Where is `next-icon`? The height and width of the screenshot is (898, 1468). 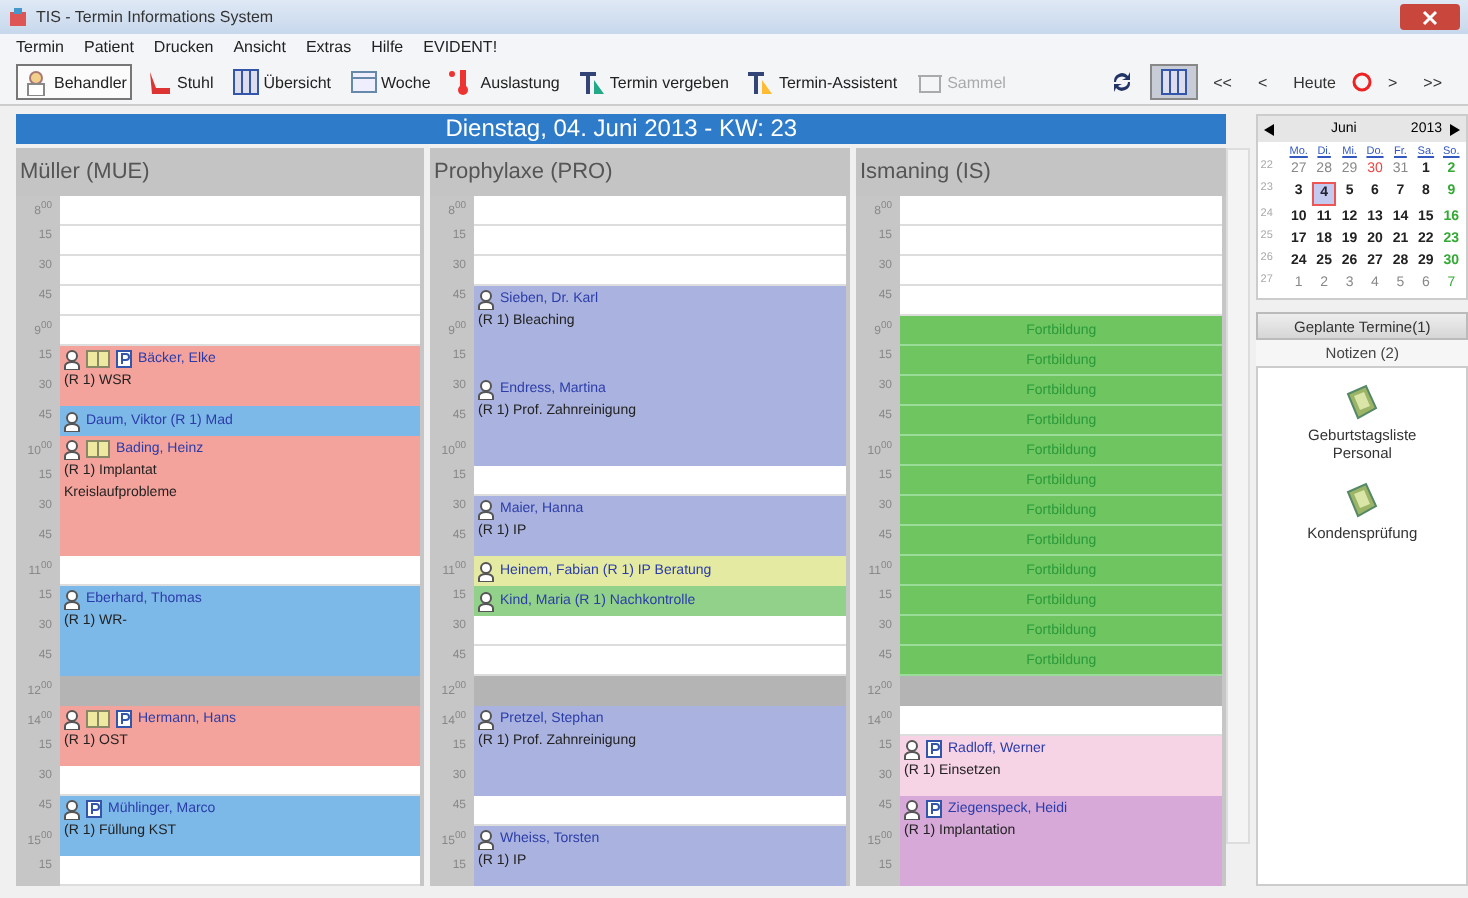
next-icon is located at coordinates (1454, 129).